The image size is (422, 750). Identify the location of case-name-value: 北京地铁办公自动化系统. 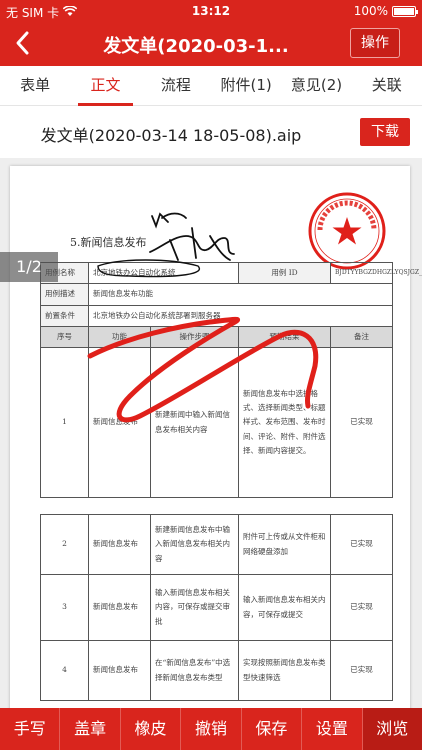
(163, 273).